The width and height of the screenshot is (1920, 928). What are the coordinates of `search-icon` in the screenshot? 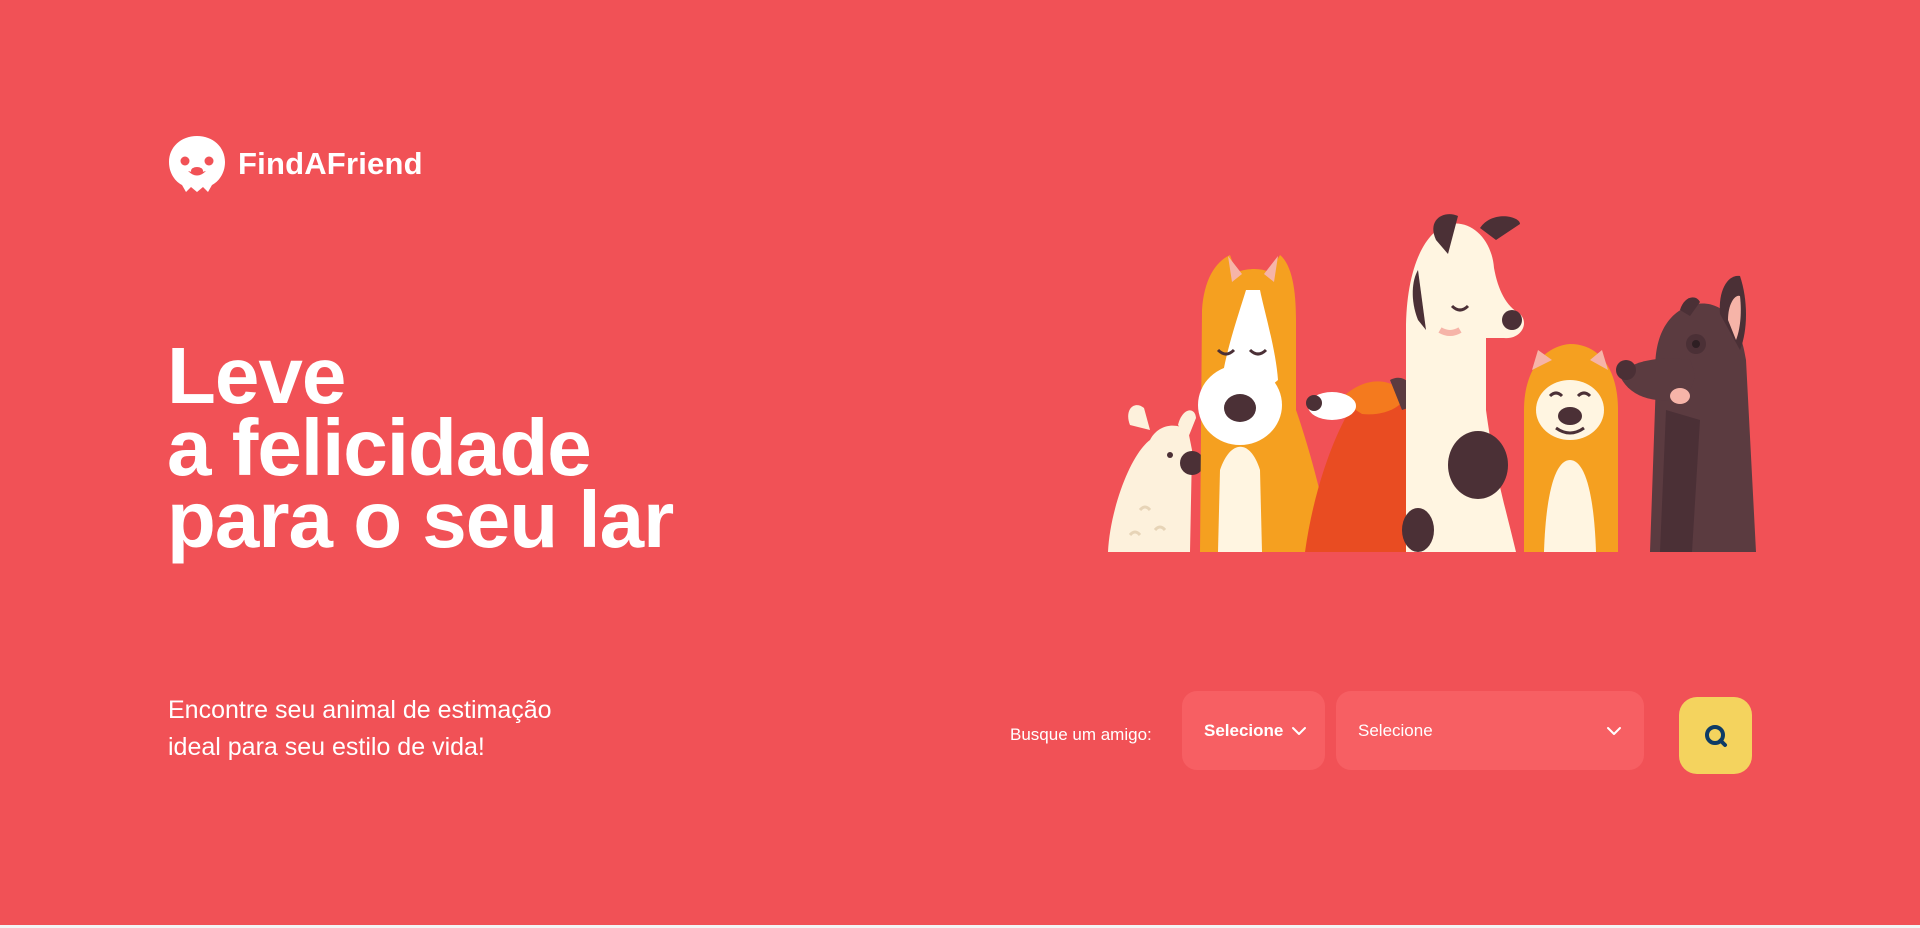 It's located at (1715, 735).